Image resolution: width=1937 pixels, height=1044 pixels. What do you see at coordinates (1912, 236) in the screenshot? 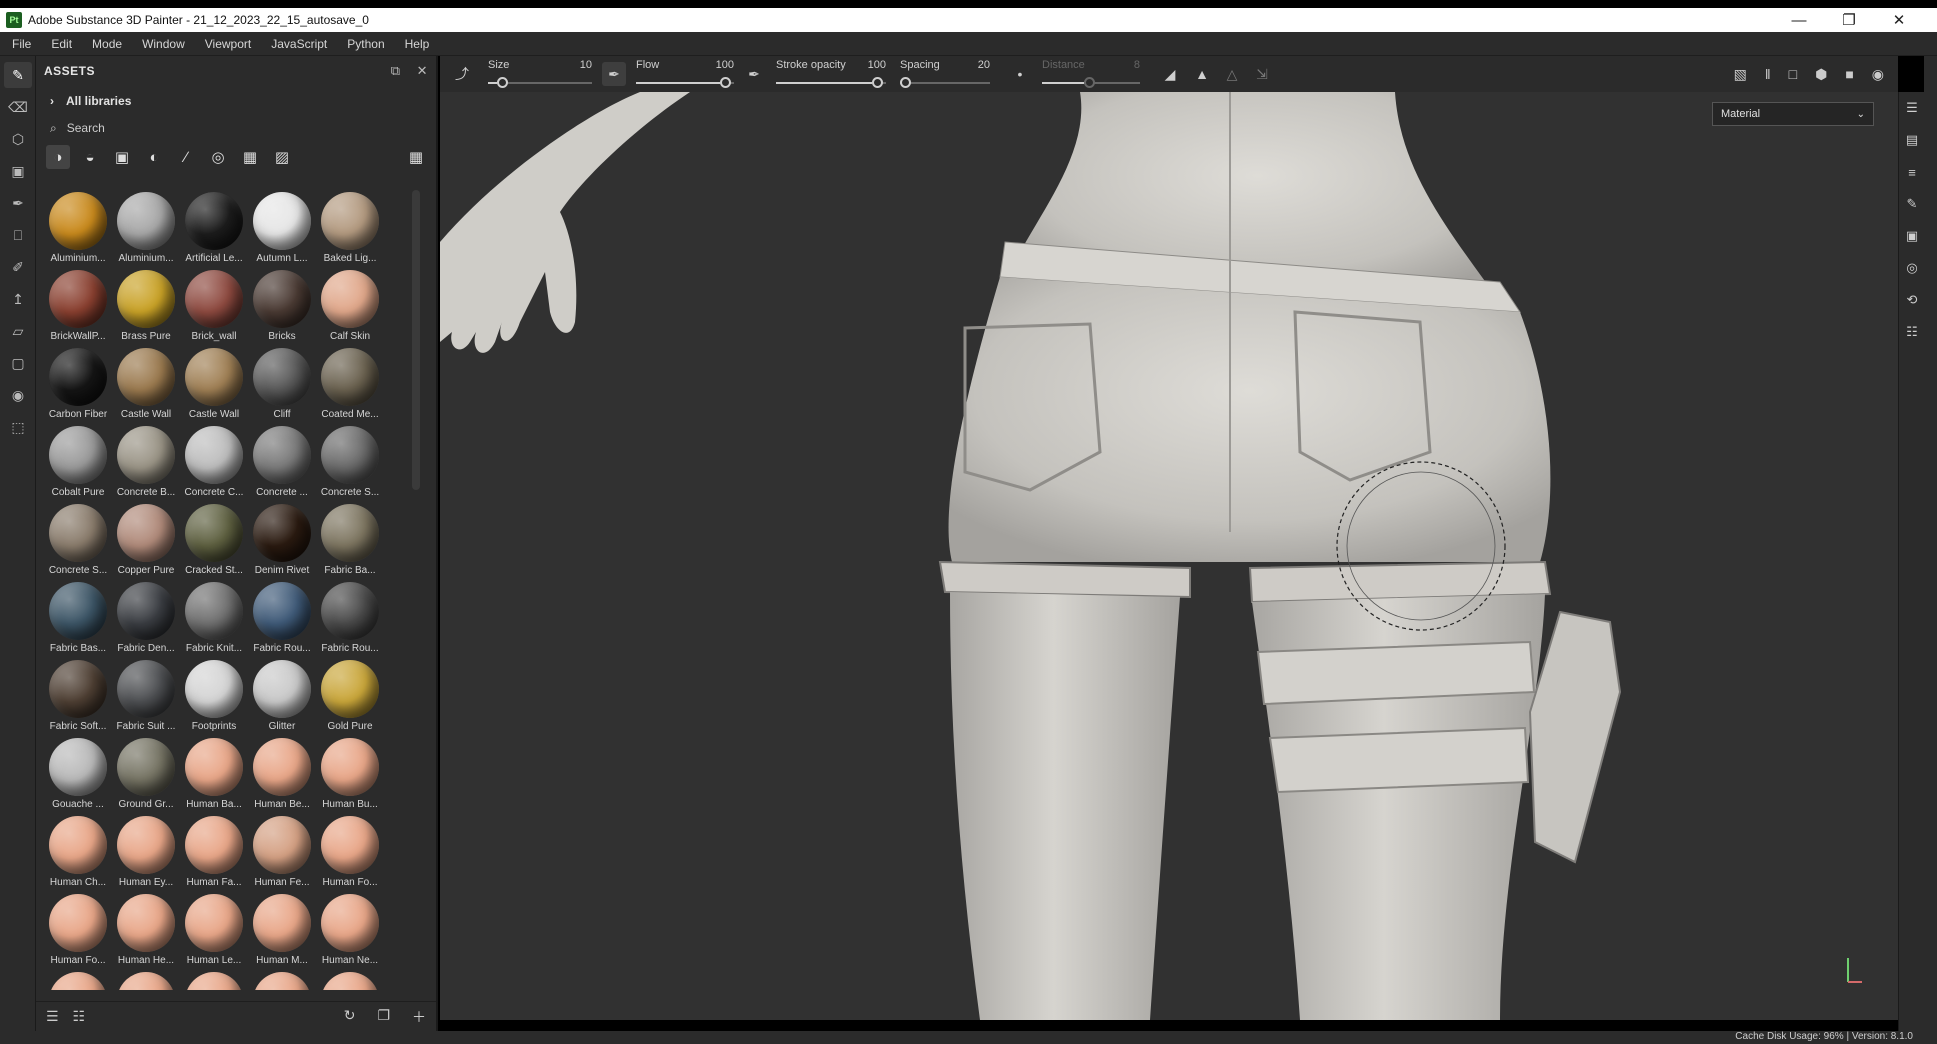
I see `display-settings-icon: ▣` at bounding box center [1912, 236].